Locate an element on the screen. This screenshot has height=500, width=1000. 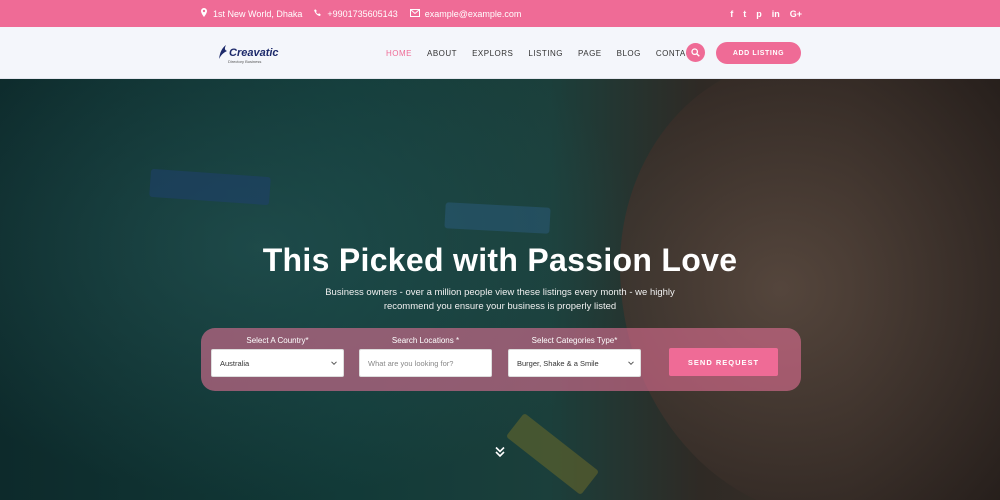
country-field: Select A Country* Australia is located at coordinates (277, 356).